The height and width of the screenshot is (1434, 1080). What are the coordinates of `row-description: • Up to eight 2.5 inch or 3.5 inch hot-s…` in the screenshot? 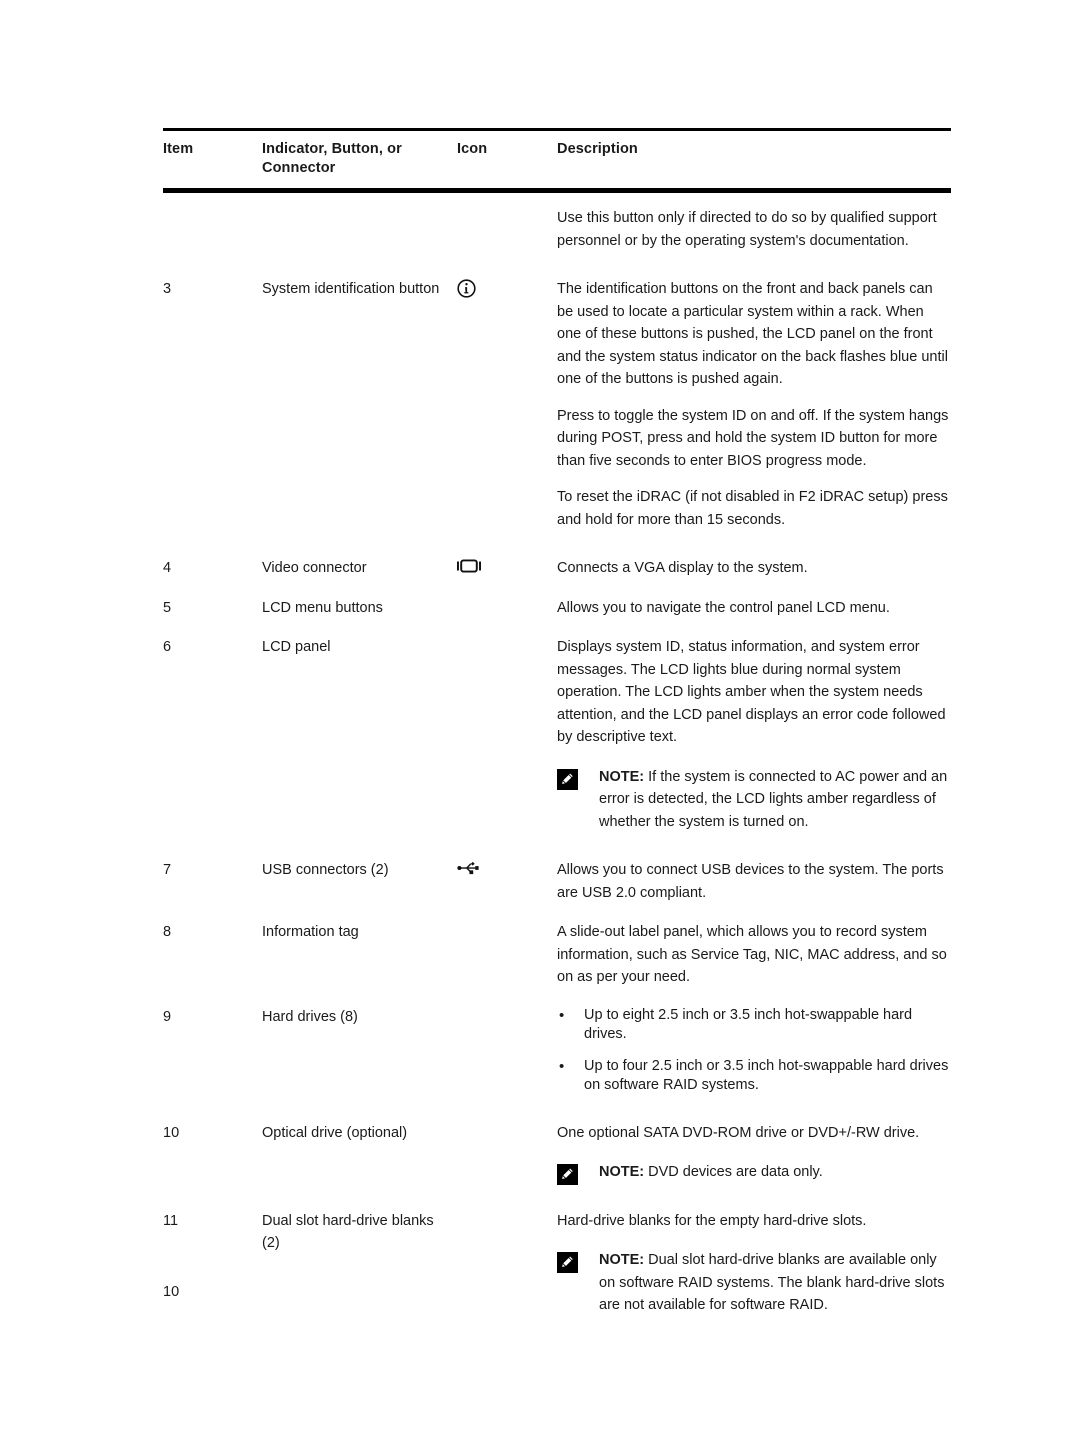 It's located at (754, 1051).